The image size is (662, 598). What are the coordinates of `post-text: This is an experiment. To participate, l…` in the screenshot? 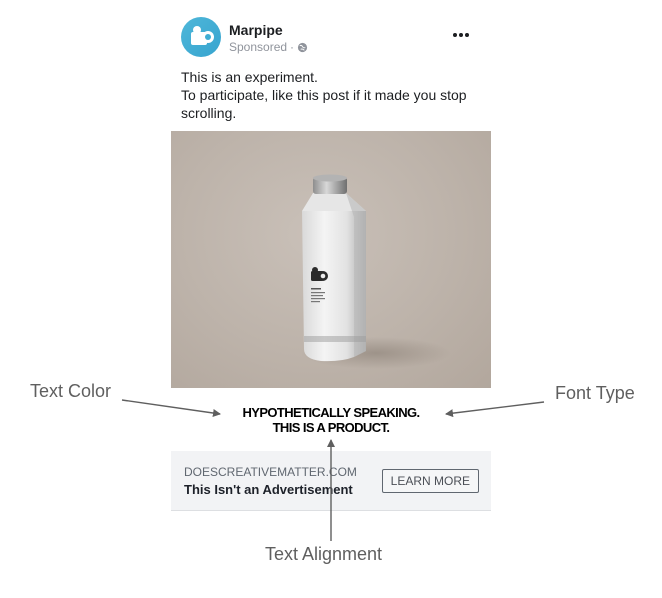 It's located at (331, 95).